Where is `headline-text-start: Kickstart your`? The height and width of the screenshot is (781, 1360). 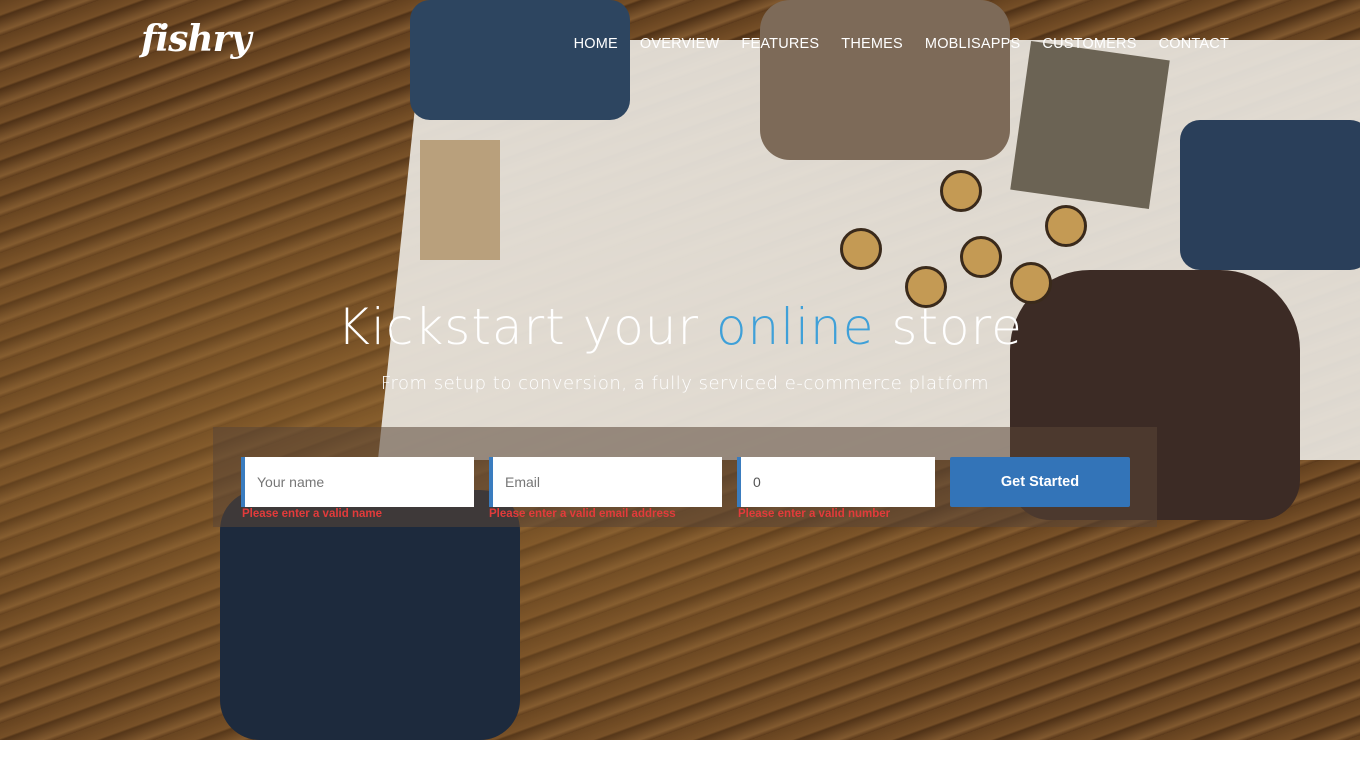
headline-text-start: Kickstart your is located at coordinates (526, 327).